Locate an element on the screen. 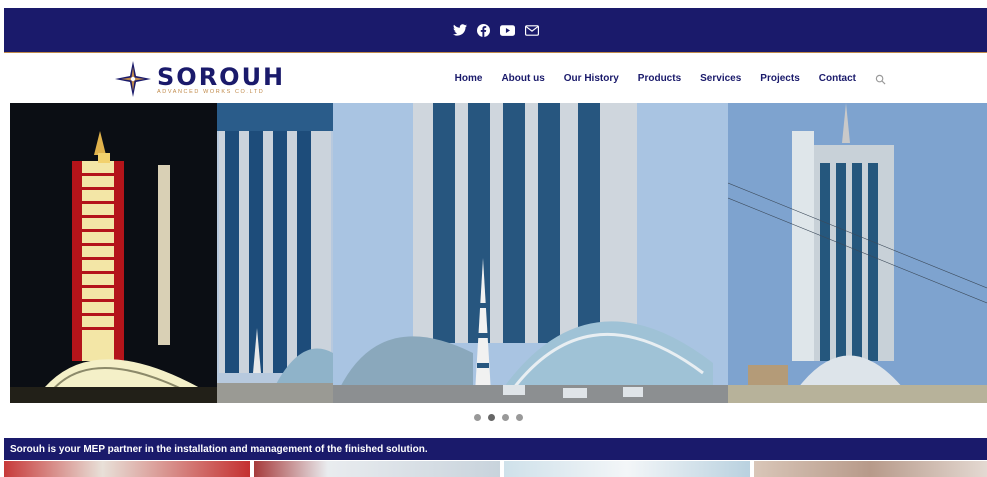 The height and width of the screenshot is (477, 987). brand-name: SOROUH is located at coordinates (221, 76).